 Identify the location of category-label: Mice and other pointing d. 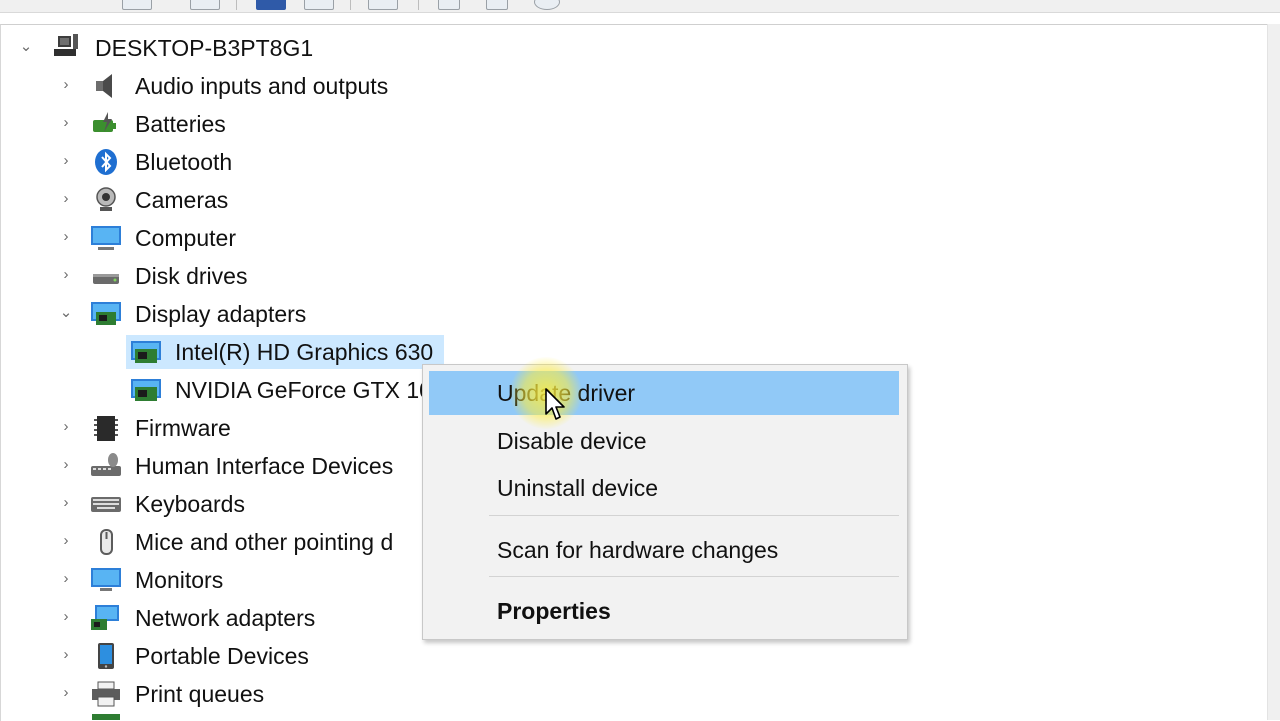
(264, 542).